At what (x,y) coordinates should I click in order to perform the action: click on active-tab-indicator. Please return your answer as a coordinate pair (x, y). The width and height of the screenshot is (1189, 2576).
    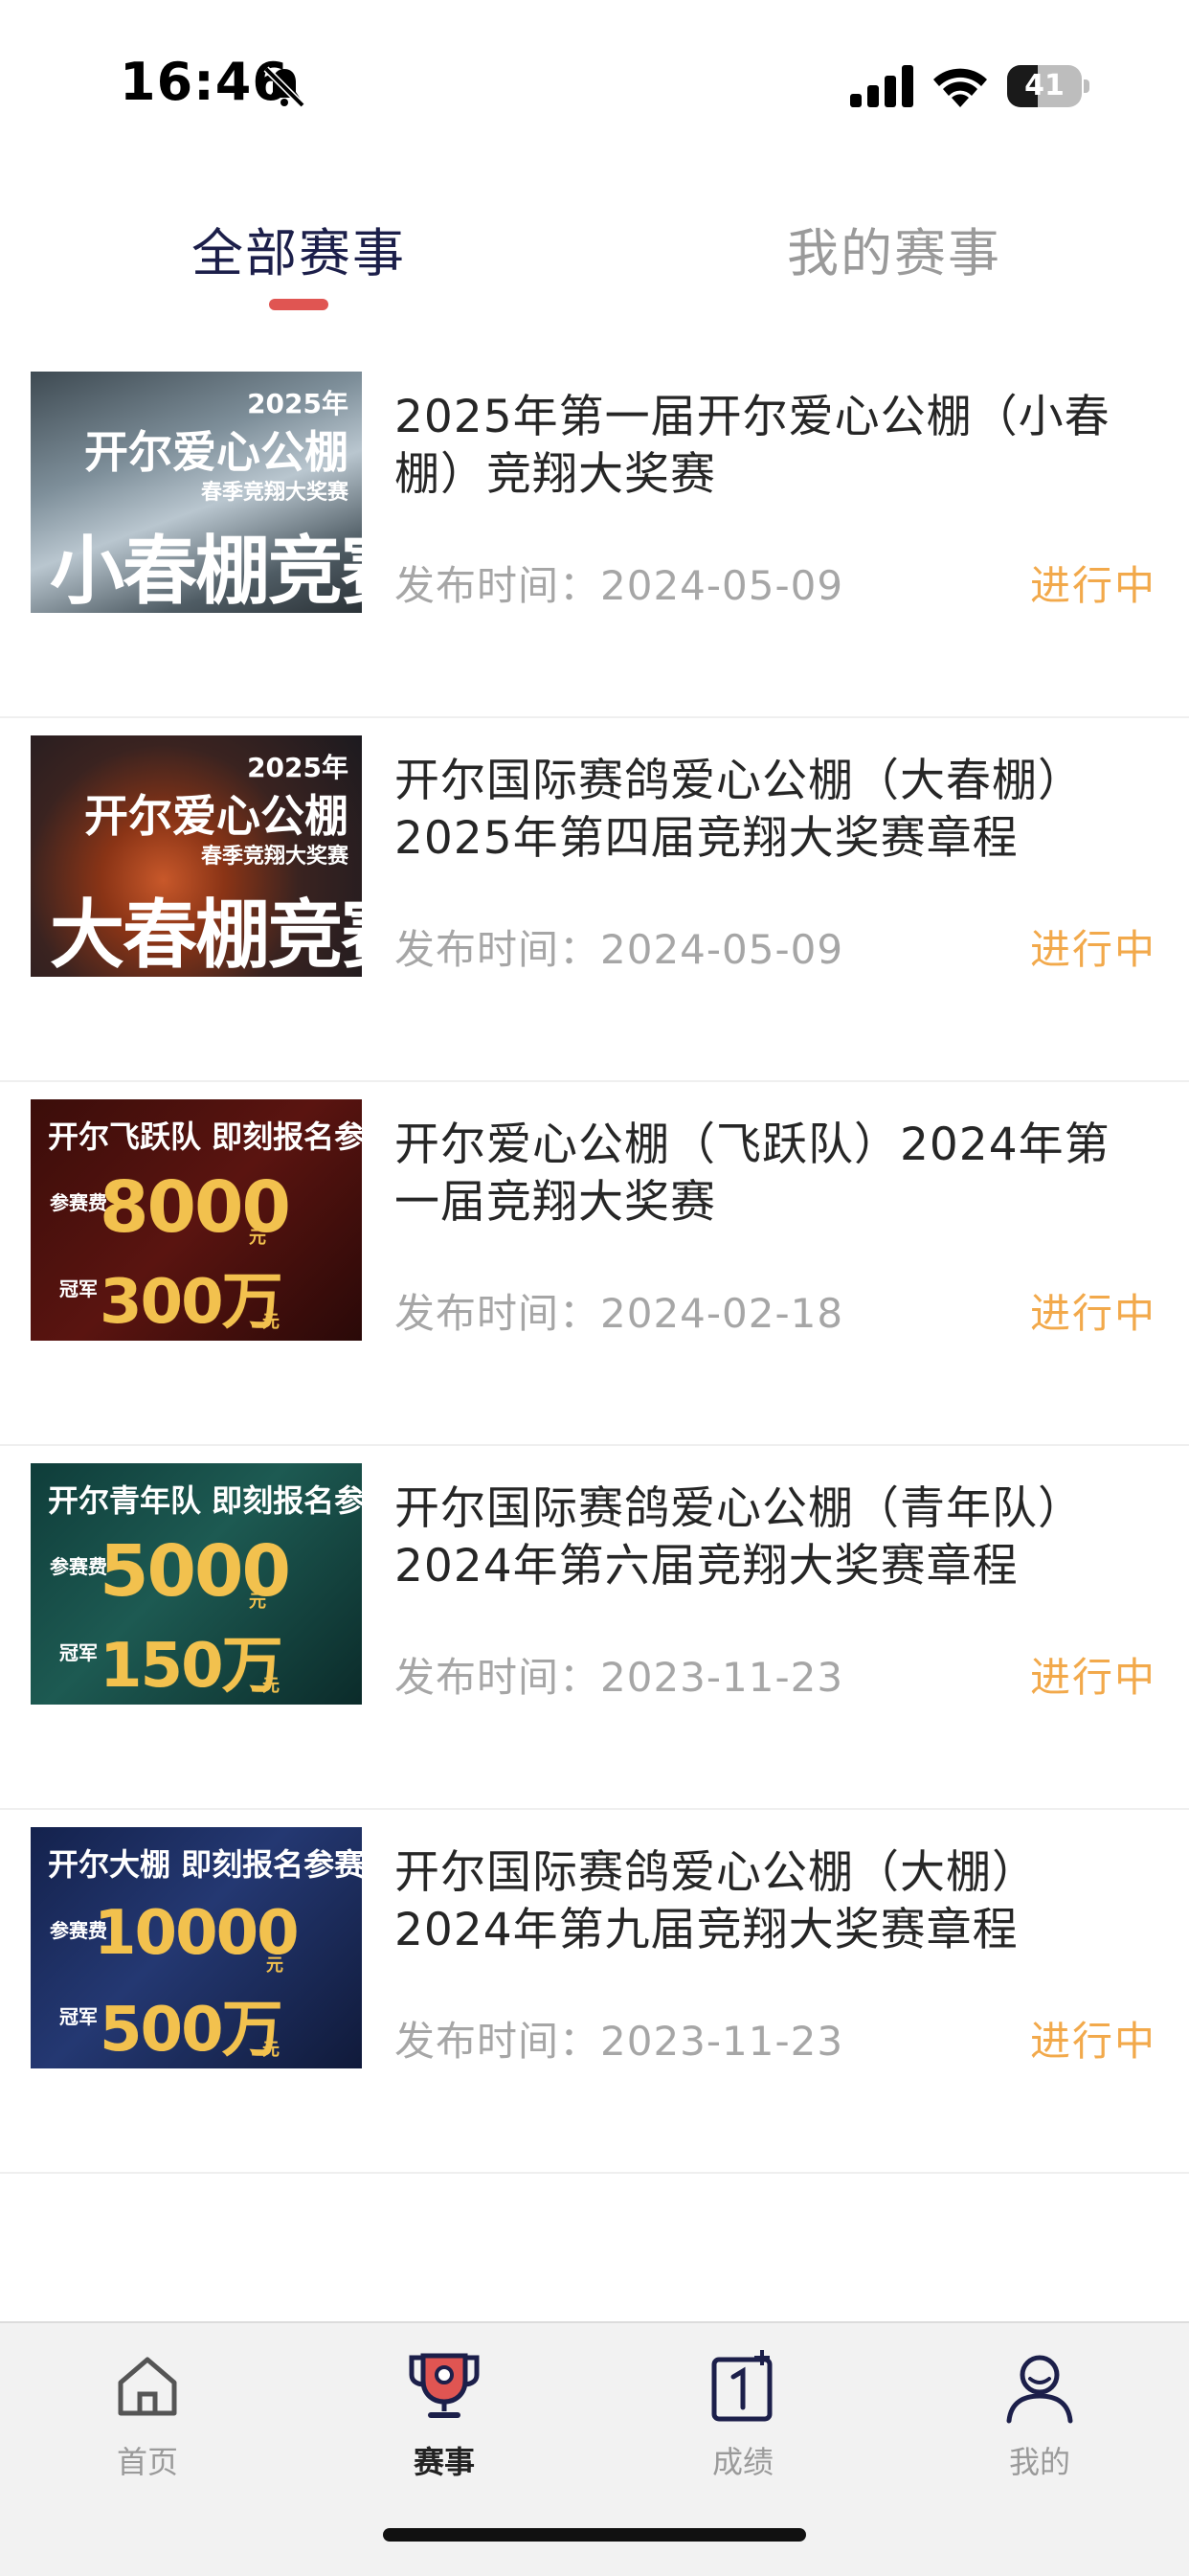
    Looking at the image, I should click on (298, 304).